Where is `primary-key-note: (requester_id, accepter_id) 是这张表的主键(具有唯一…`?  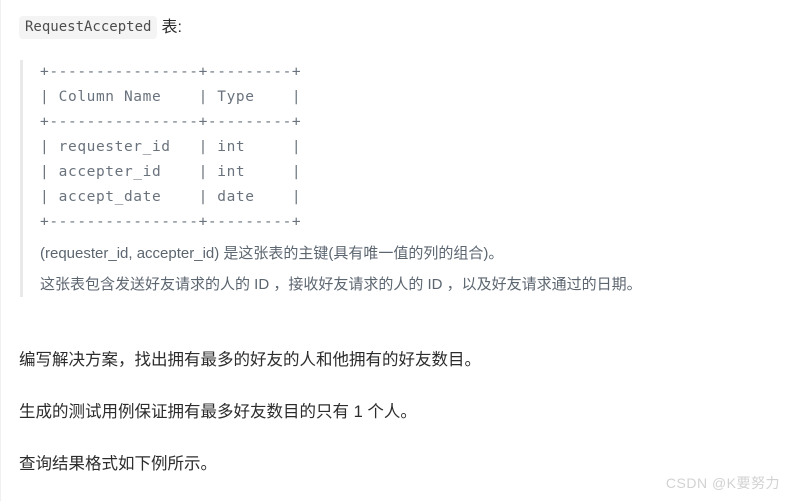
primary-key-note: (requester_id, accepter_id) 是这张表的主键(具有唯一… is located at coordinates (272, 253).